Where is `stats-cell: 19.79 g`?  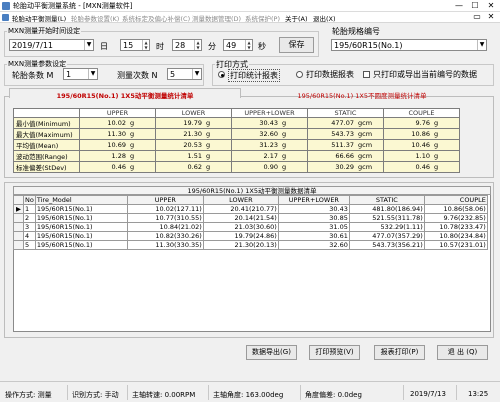
stats-cell: 19.79 g is located at coordinates (193, 123).